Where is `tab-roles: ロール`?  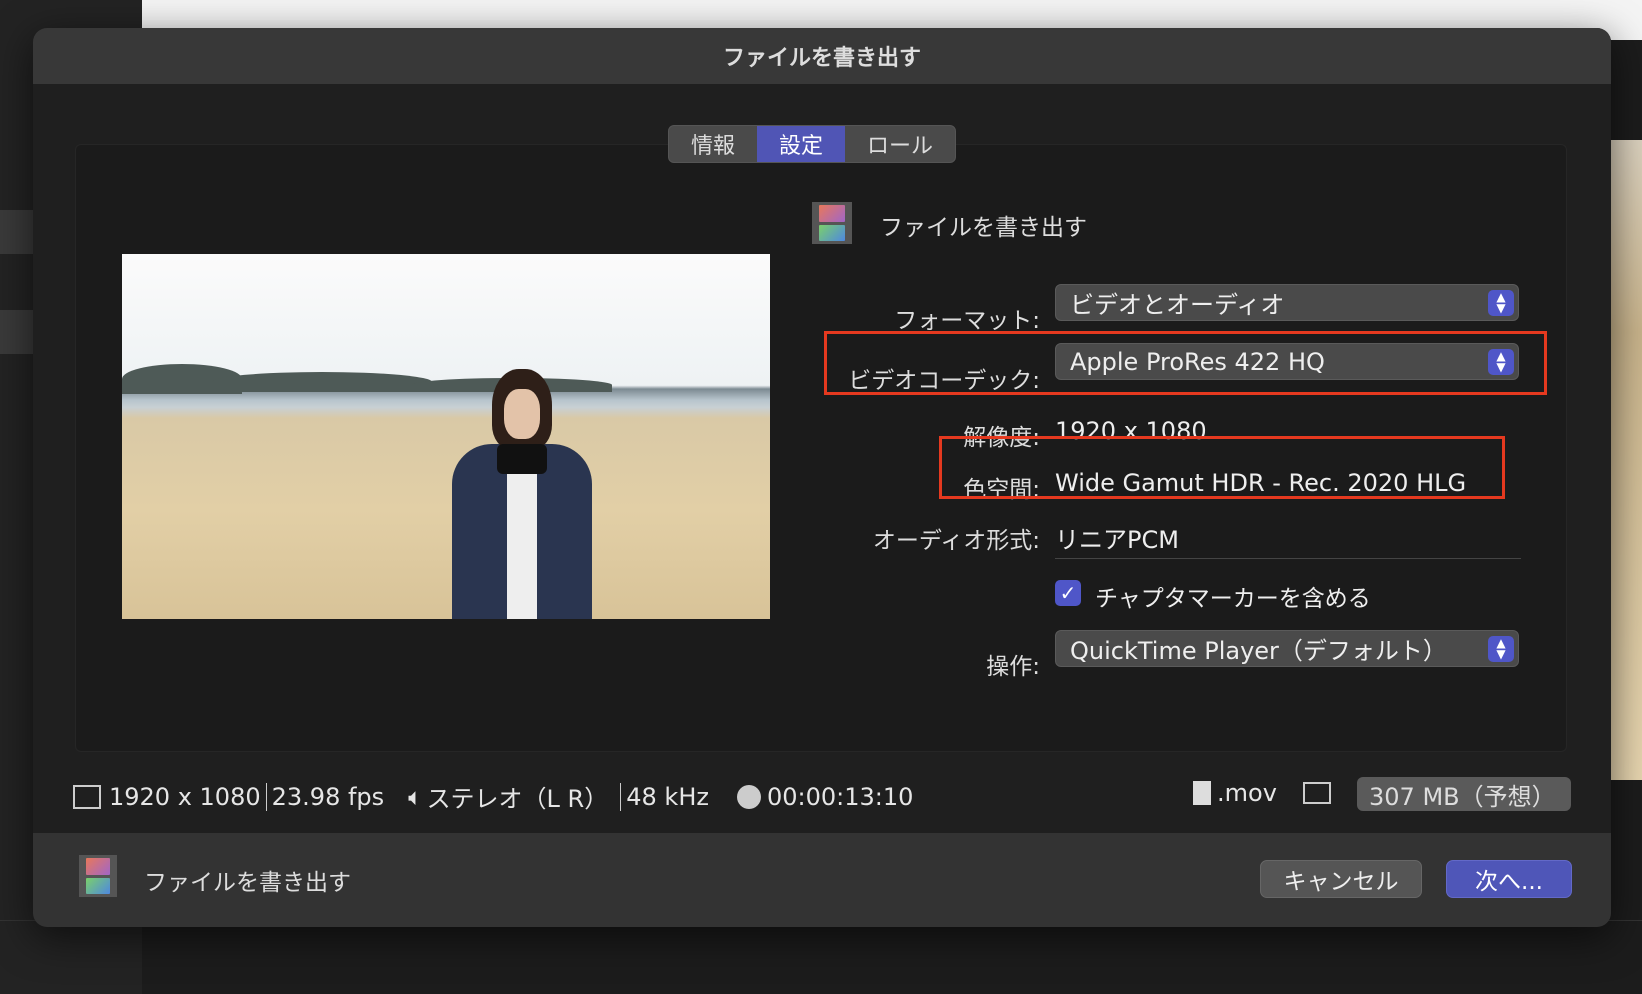 tab-roles: ロール is located at coordinates (900, 144).